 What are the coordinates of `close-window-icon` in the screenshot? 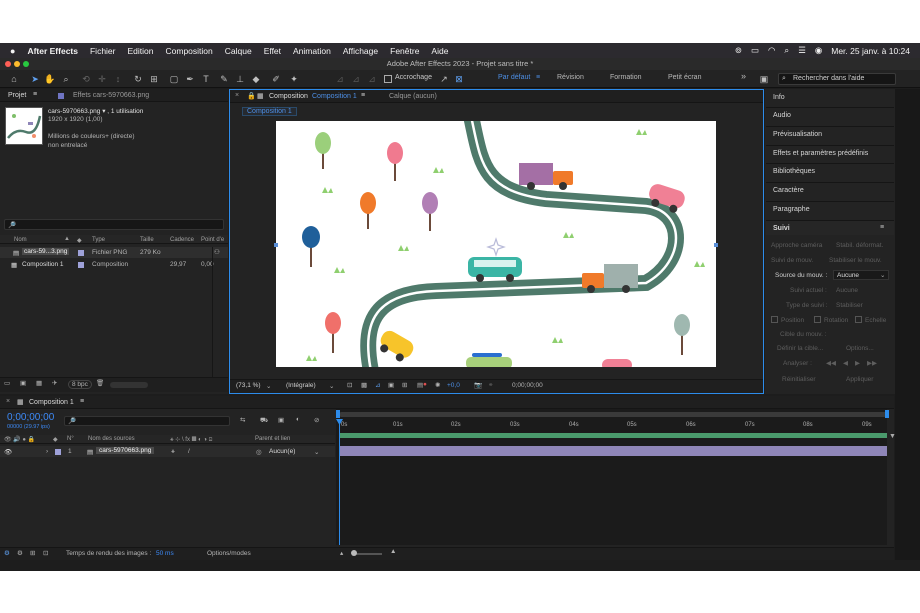 It's located at (8, 64).